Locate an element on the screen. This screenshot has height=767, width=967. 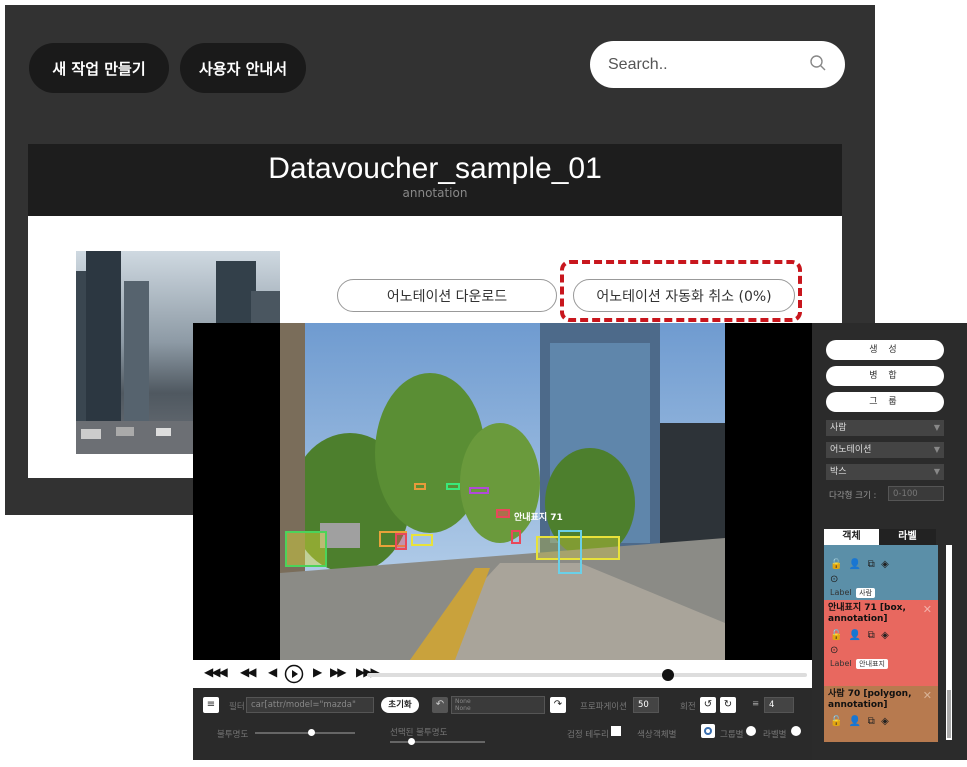
step-back-button: ◀ is located at coordinates (272, 672).